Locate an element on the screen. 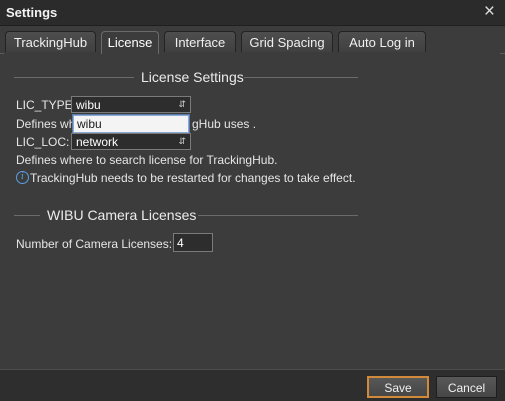 Image resolution: width=505 pixels, height=401 pixels. lic-type-value: wibu is located at coordinates (88, 105).